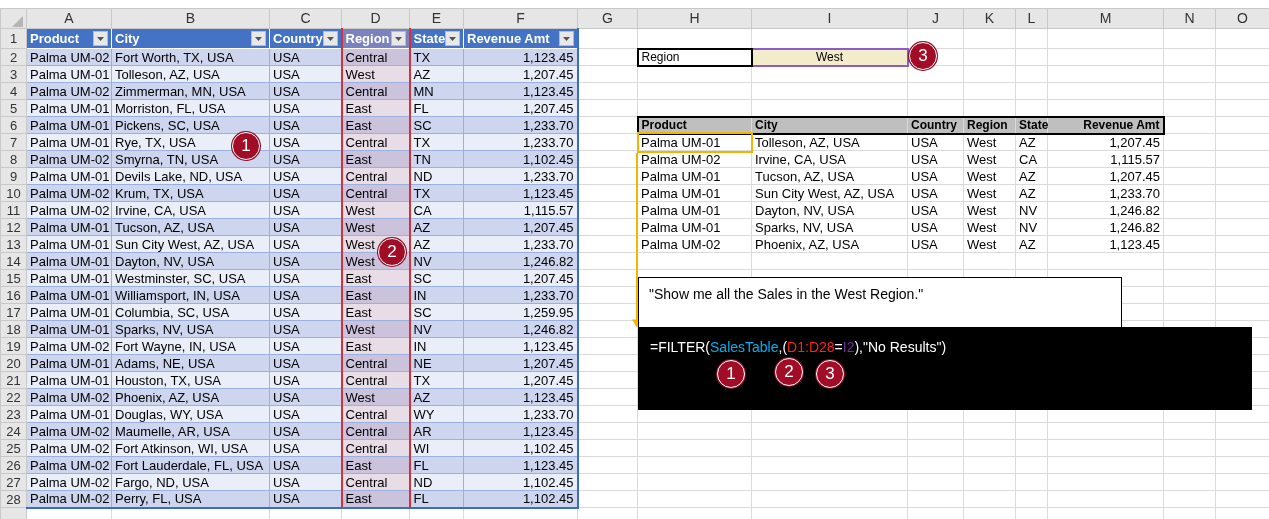  What do you see at coordinates (305, 18) in the screenshot?
I see `column-letter: C` at bounding box center [305, 18].